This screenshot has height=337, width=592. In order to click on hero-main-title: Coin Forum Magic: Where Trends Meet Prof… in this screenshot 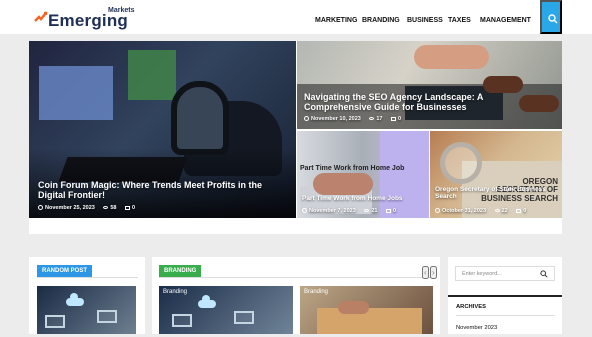, I will do `click(161, 190)`.